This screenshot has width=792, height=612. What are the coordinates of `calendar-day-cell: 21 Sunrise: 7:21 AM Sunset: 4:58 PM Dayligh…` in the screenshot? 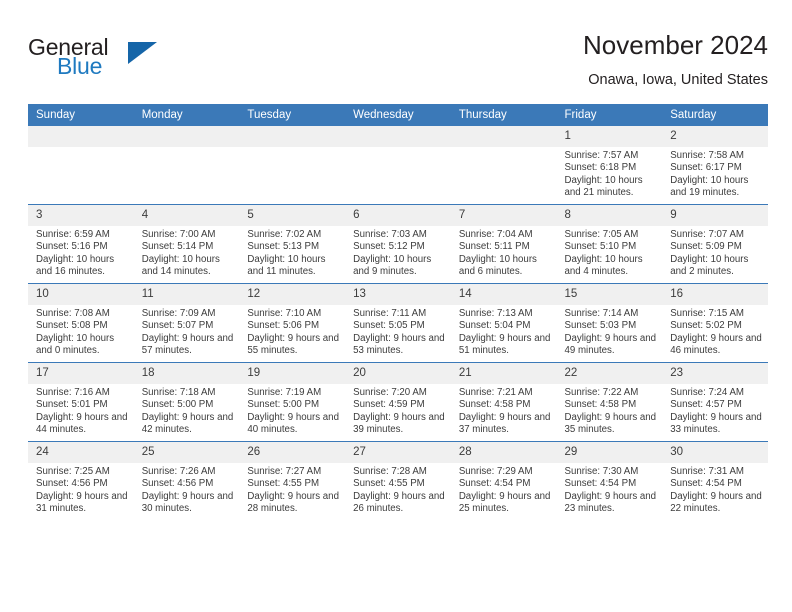 It's located at (503, 402).